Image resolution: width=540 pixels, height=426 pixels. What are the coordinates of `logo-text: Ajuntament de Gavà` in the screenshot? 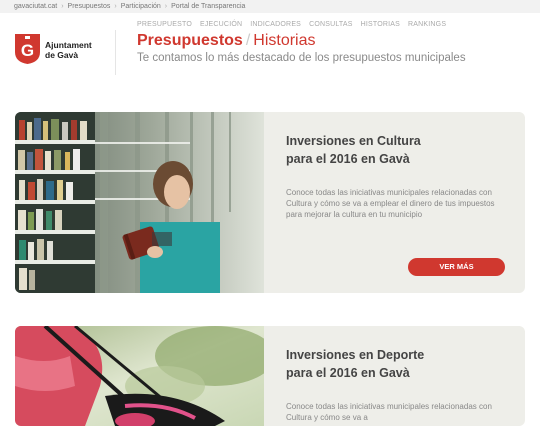 It's located at (68, 50).